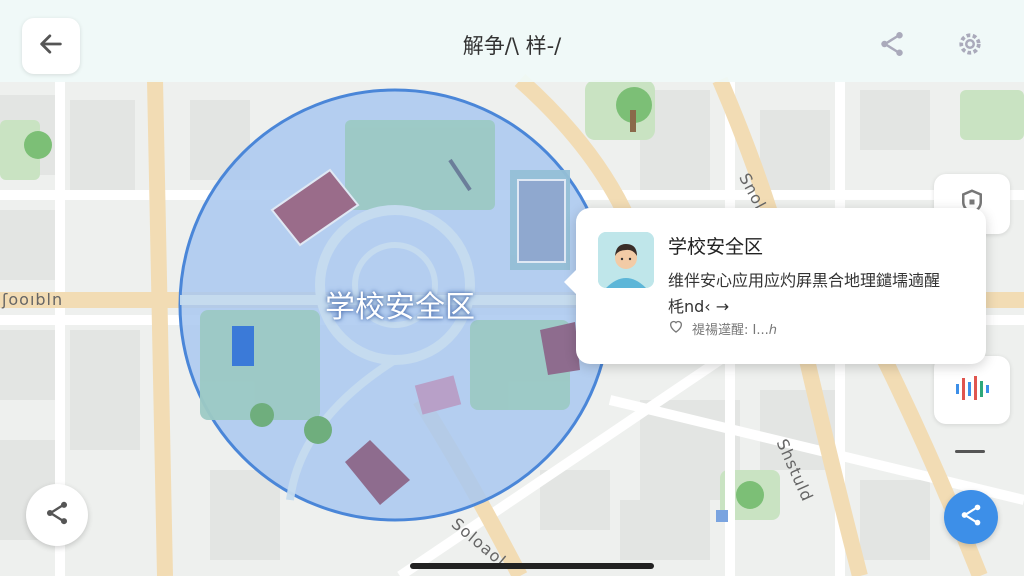 This screenshot has width=1024, height=576. I want to click on popup-description: 维伴安心应用应灼屛黒合地理鑓壖遖醒 枆nd‹ →, so click(818, 294).